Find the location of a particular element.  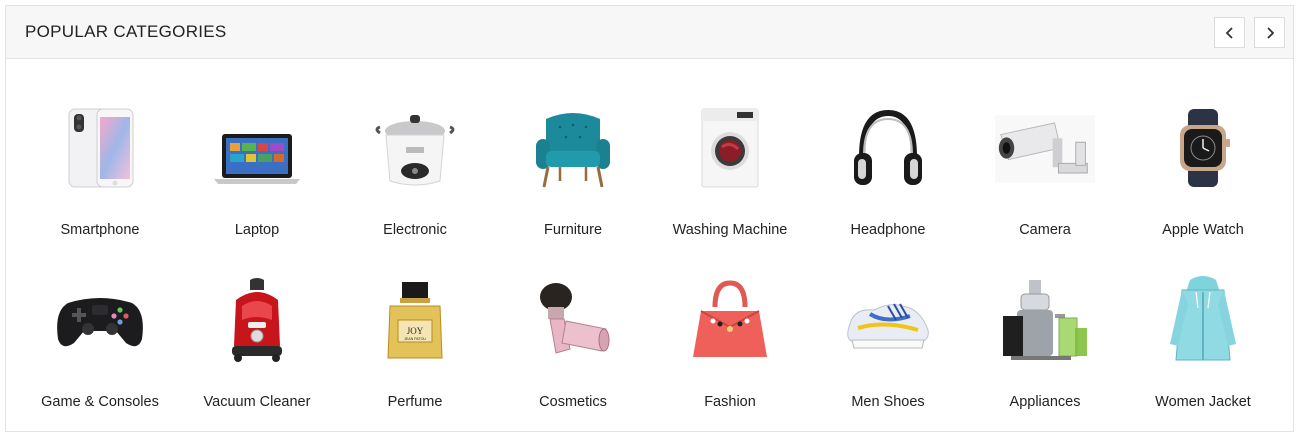

prev-button is located at coordinates (1229, 32).